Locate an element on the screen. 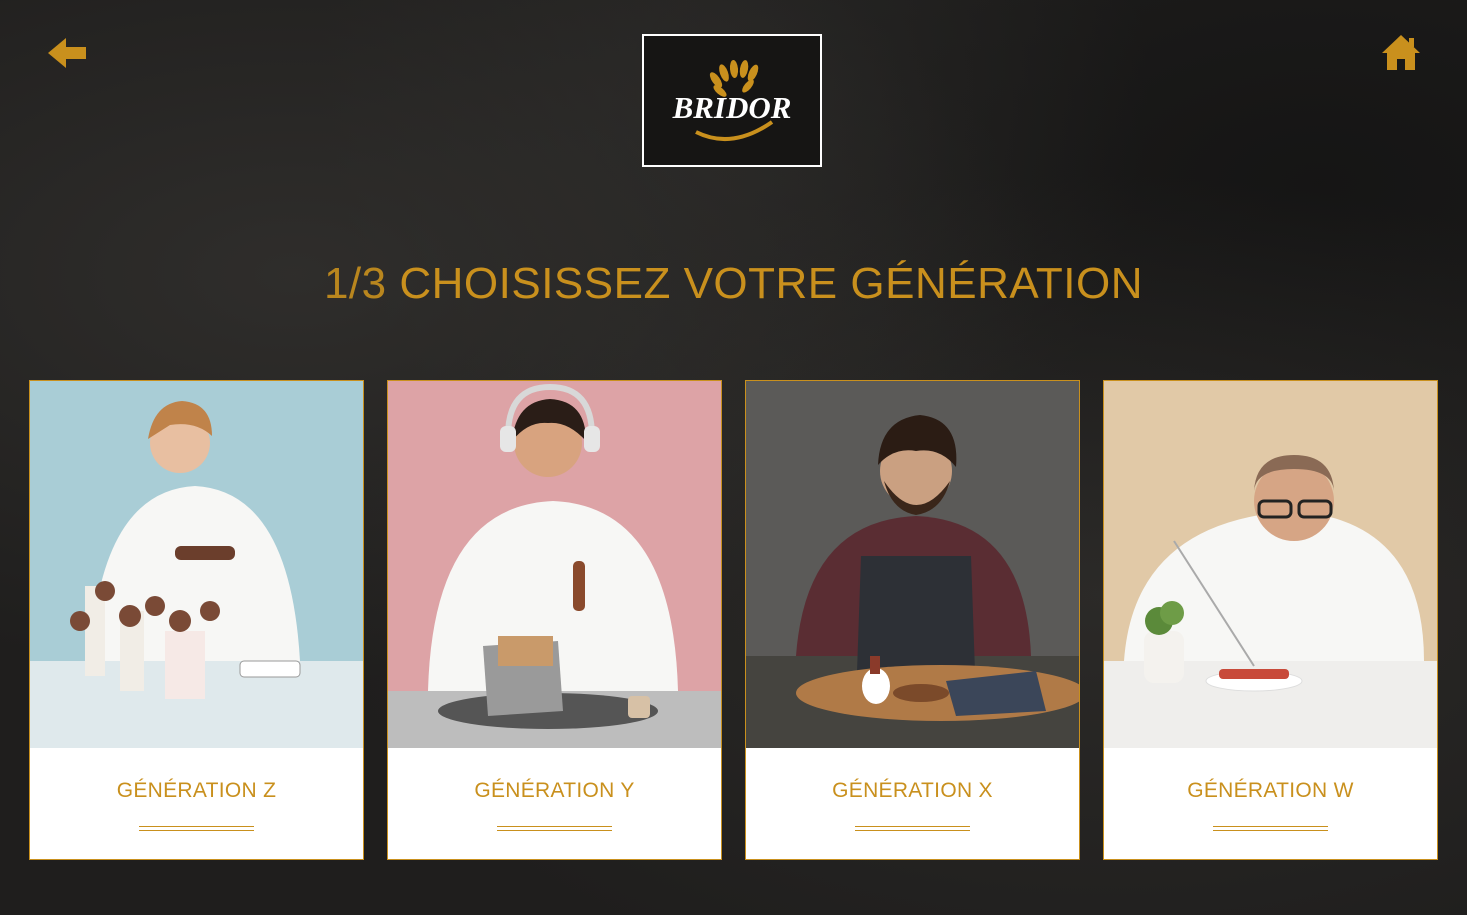  card-generation-z: GÉNÉRATION Z is located at coordinates (196, 620).